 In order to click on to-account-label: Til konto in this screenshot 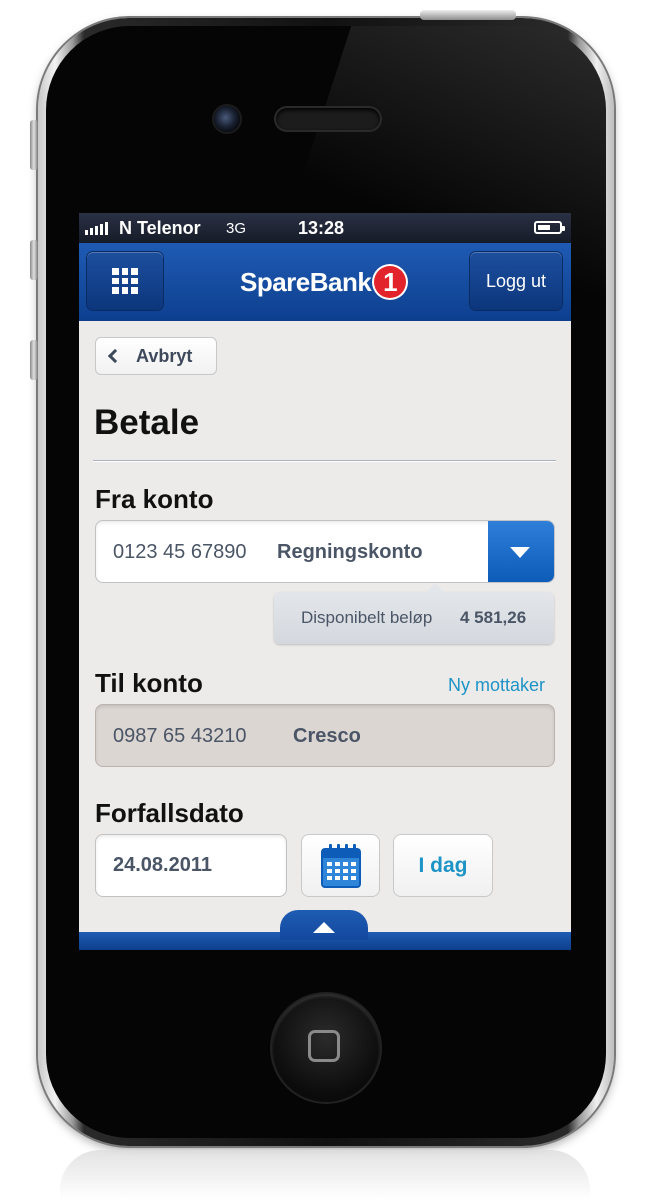, I will do `click(149, 683)`.